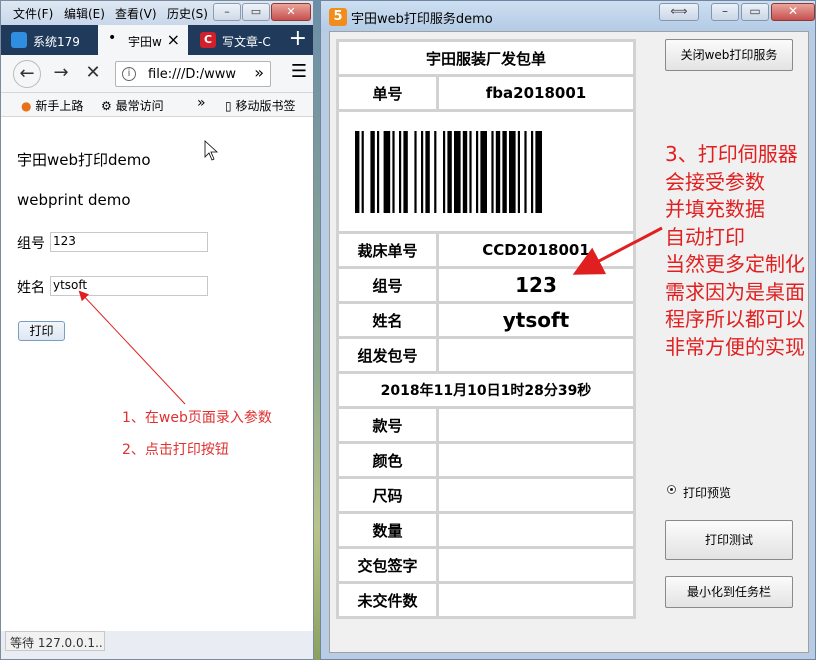  Describe the element at coordinates (617, 250) in the screenshot. I see `arrow-to-group-value` at that location.